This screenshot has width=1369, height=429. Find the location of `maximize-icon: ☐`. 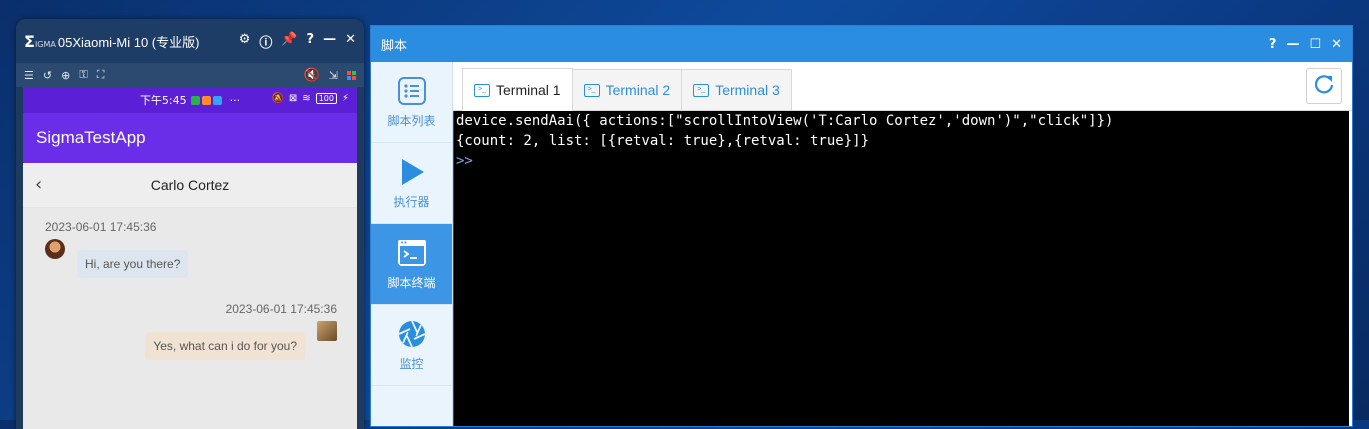

maximize-icon: ☐ is located at coordinates (1315, 44).